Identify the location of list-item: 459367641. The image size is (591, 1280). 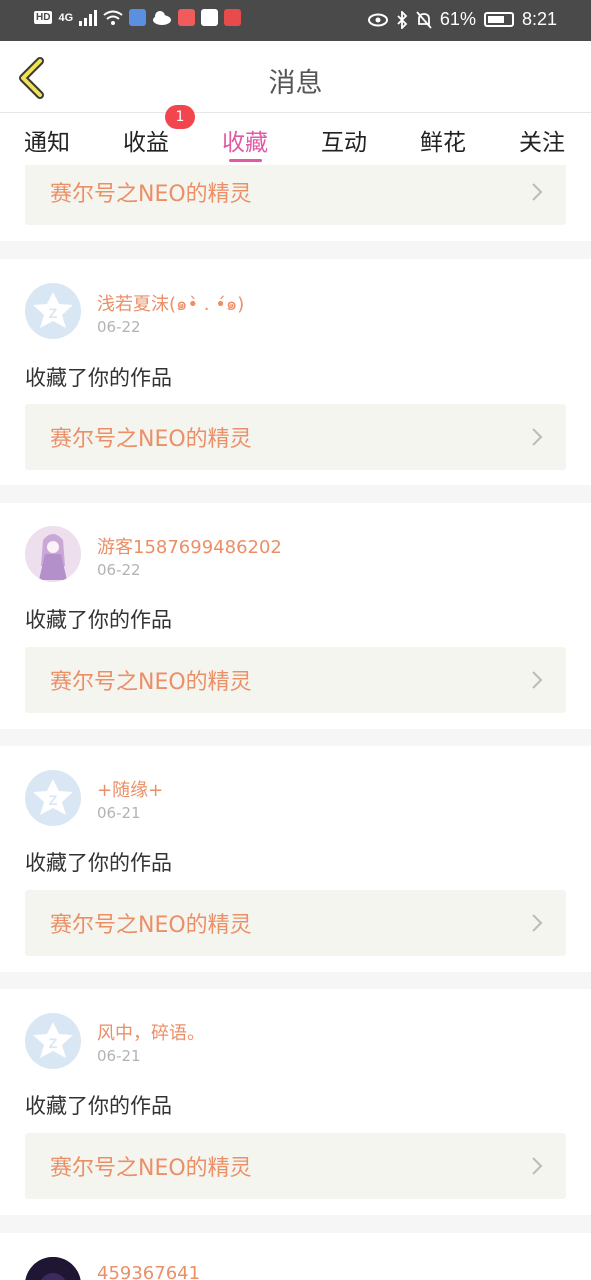
(295, 1256).